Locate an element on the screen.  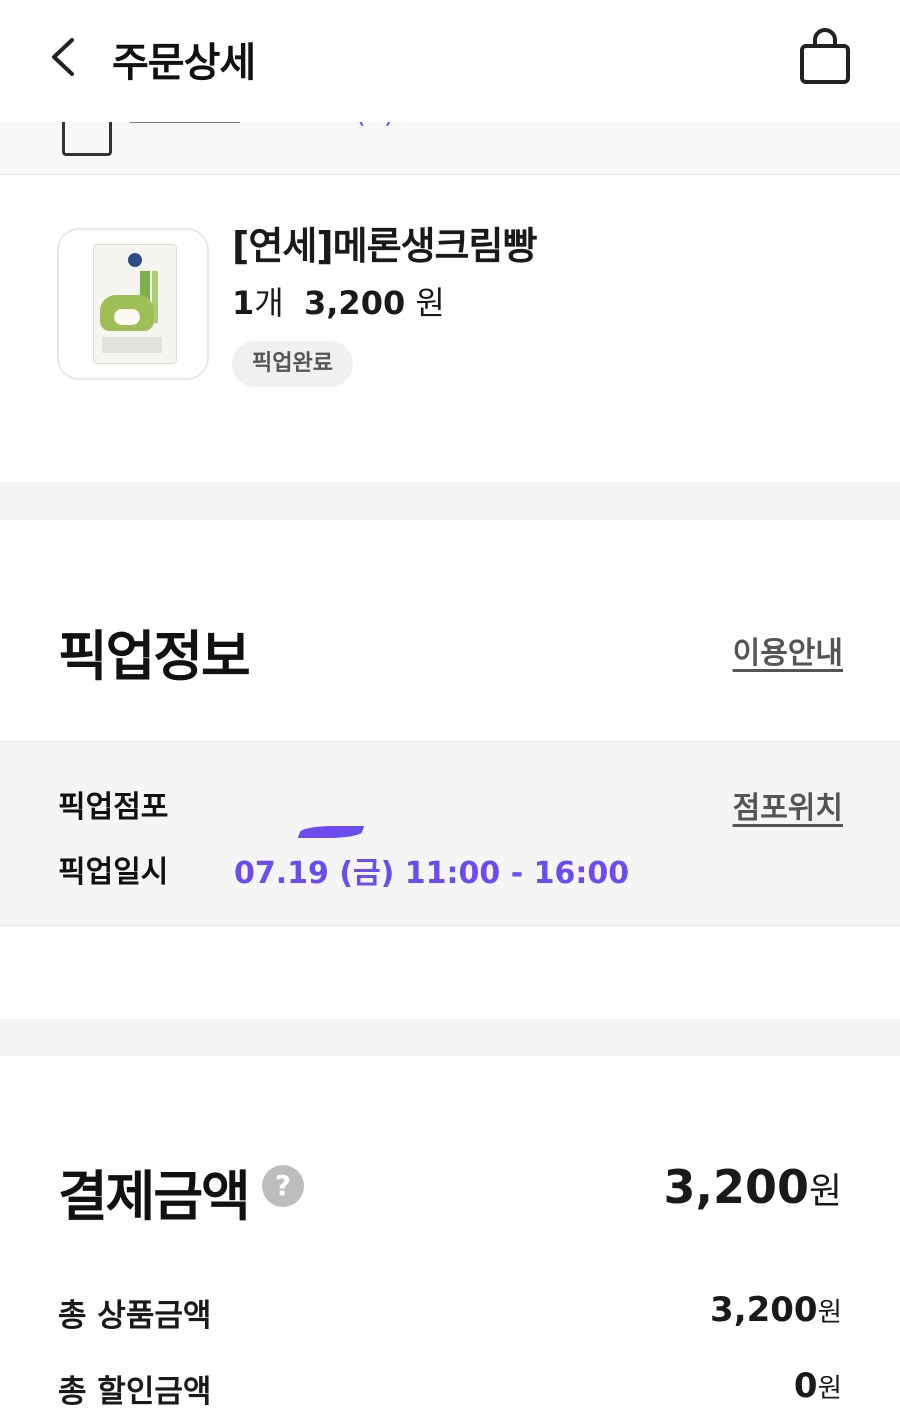
product-quantity: 1개 is located at coordinates (258, 303).